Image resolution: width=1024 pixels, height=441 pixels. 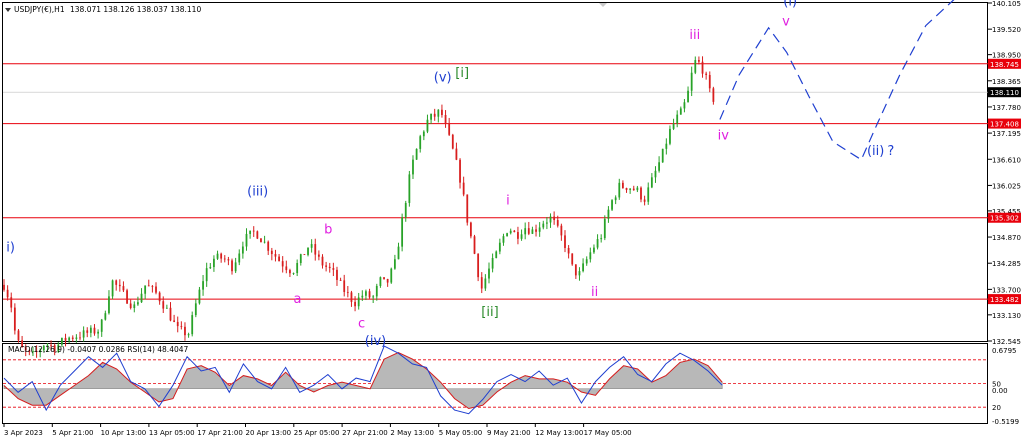 What do you see at coordinates (461, 433) in the screenshot?
I see `time-tick-label: 5 May 05:00` at bounding box center [461, 433].